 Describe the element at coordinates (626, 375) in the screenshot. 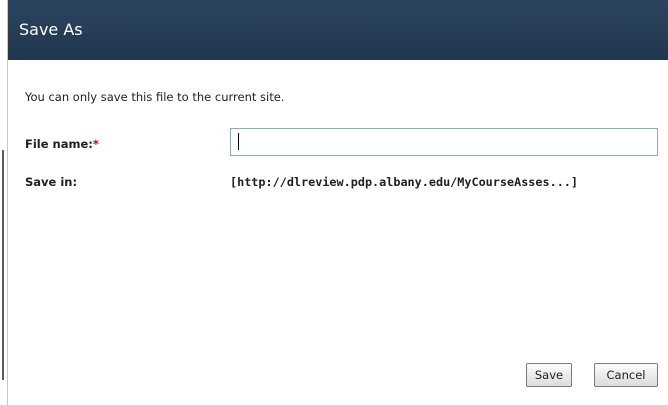

I see `cancel-button: Cancel` at that location.